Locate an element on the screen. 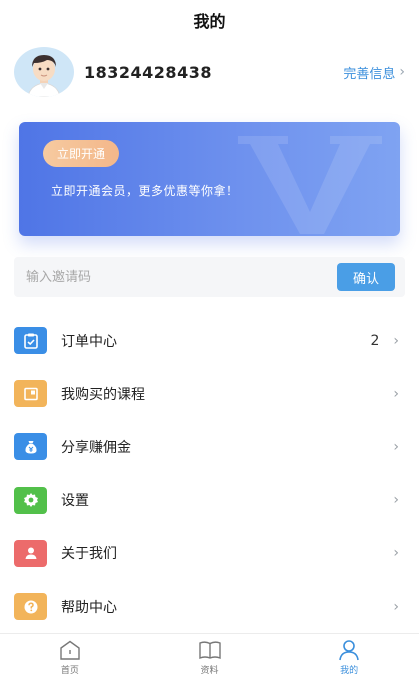 Image resolution: width=419 pixels, height=680 pixels. menu-item-label: 订单中心 is located at coordinates (89, 341).